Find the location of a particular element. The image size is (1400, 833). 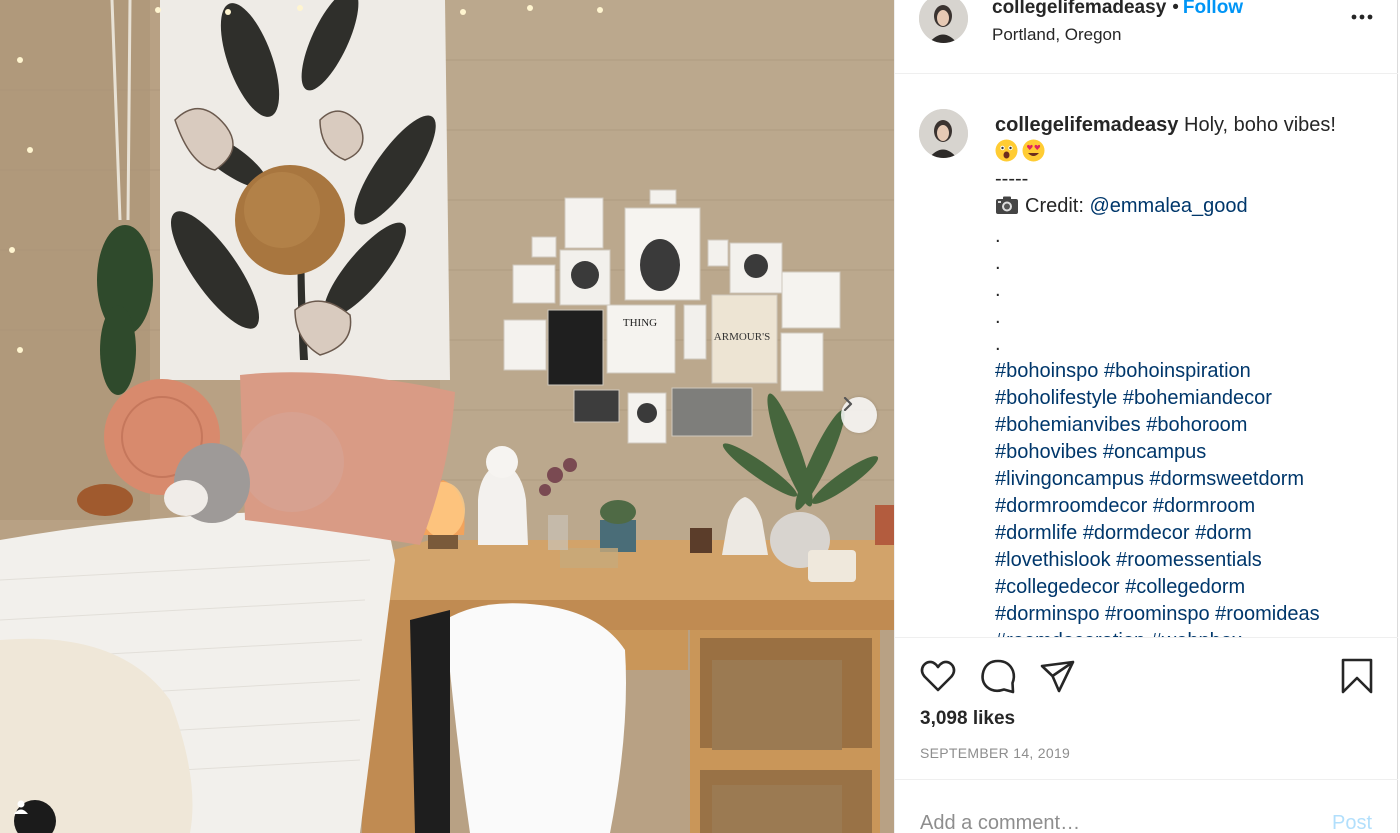

hashtag-line: #boholifestyle #bohemiandecor is located at coordinates (1180, 398).